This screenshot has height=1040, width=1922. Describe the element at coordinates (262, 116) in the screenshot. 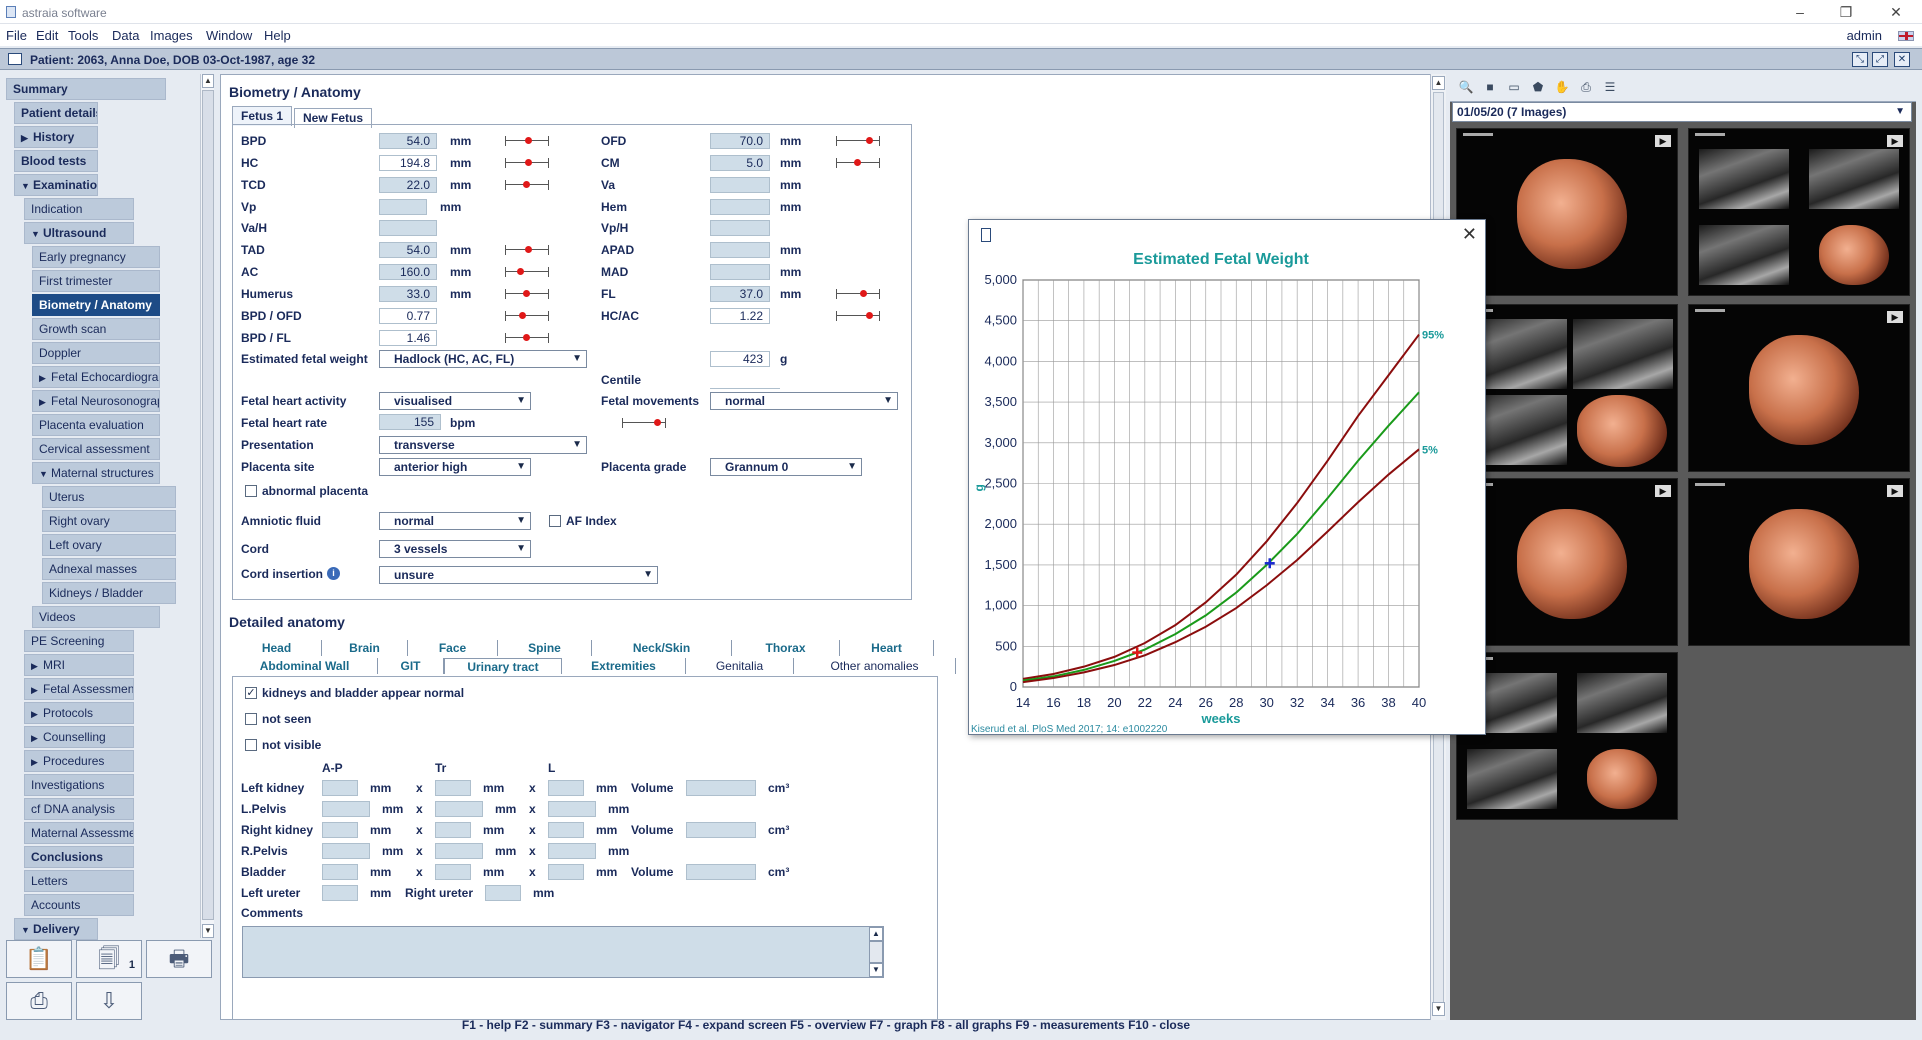

I see `tab-fetus-1: Fetus 1` at that location.